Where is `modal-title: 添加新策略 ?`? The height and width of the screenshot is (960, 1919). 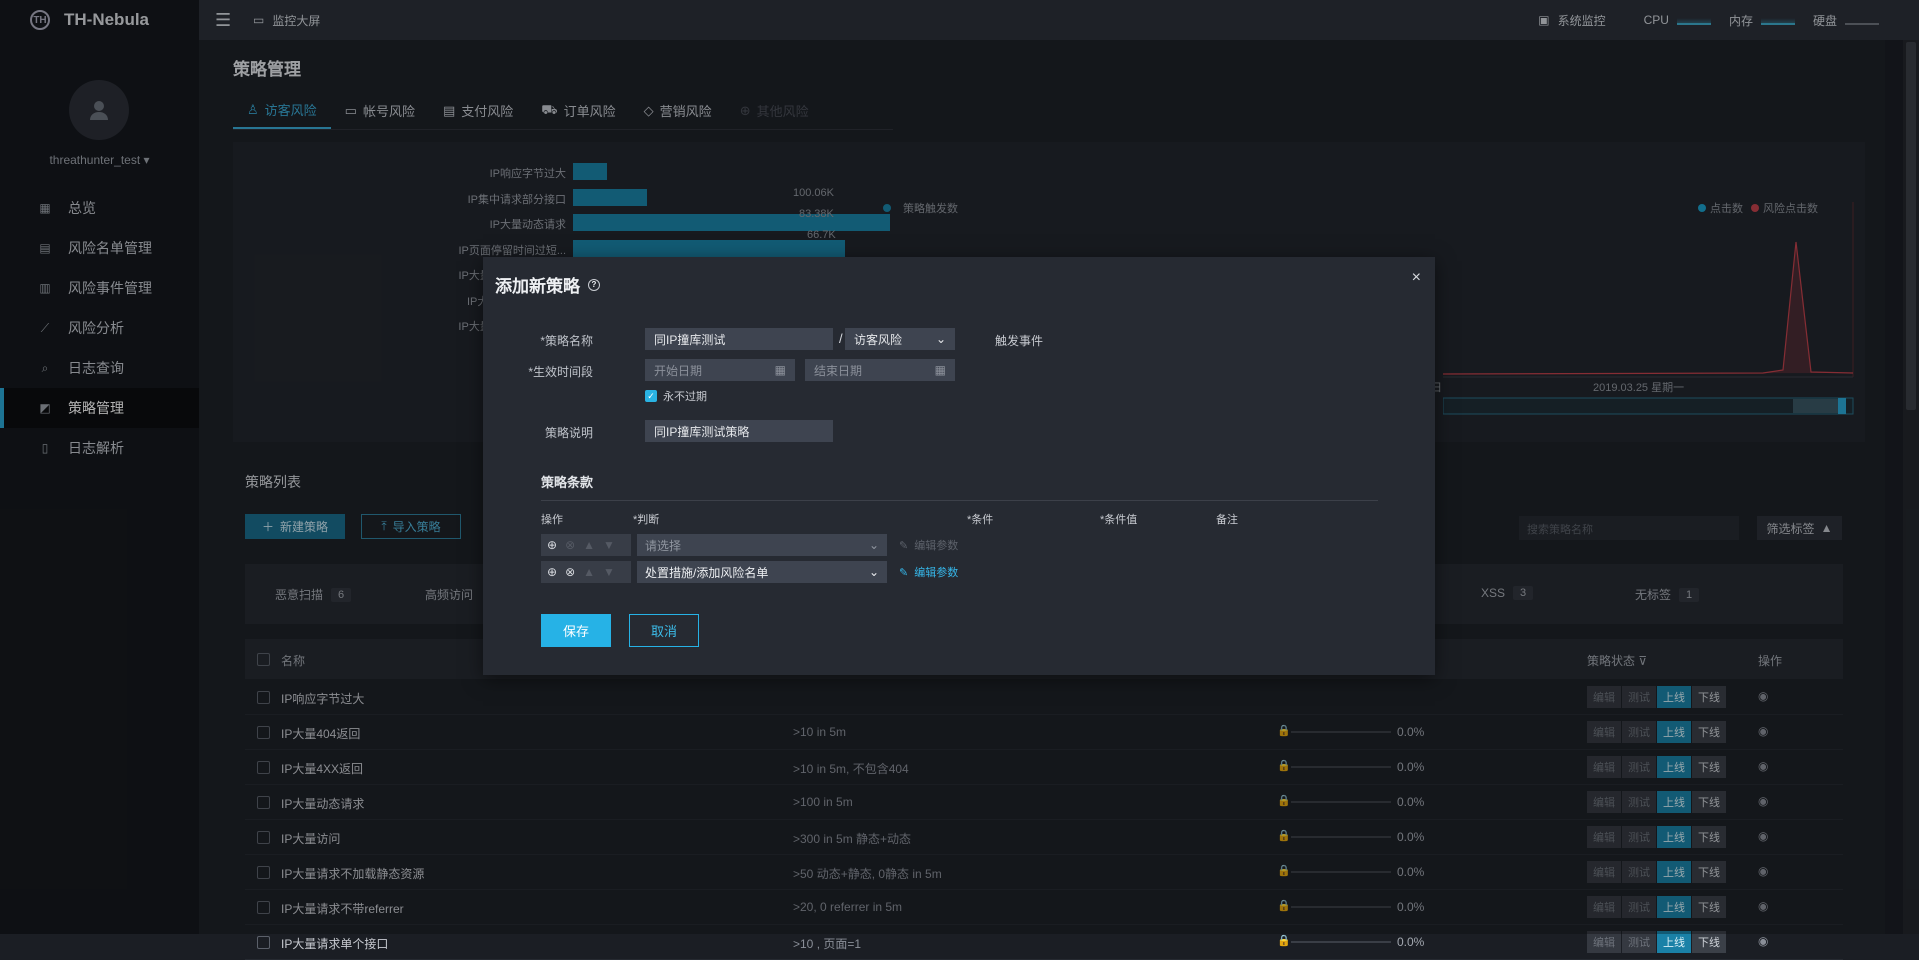
modal-title: 添加新策略 ? is located at coordinates (547, 284).